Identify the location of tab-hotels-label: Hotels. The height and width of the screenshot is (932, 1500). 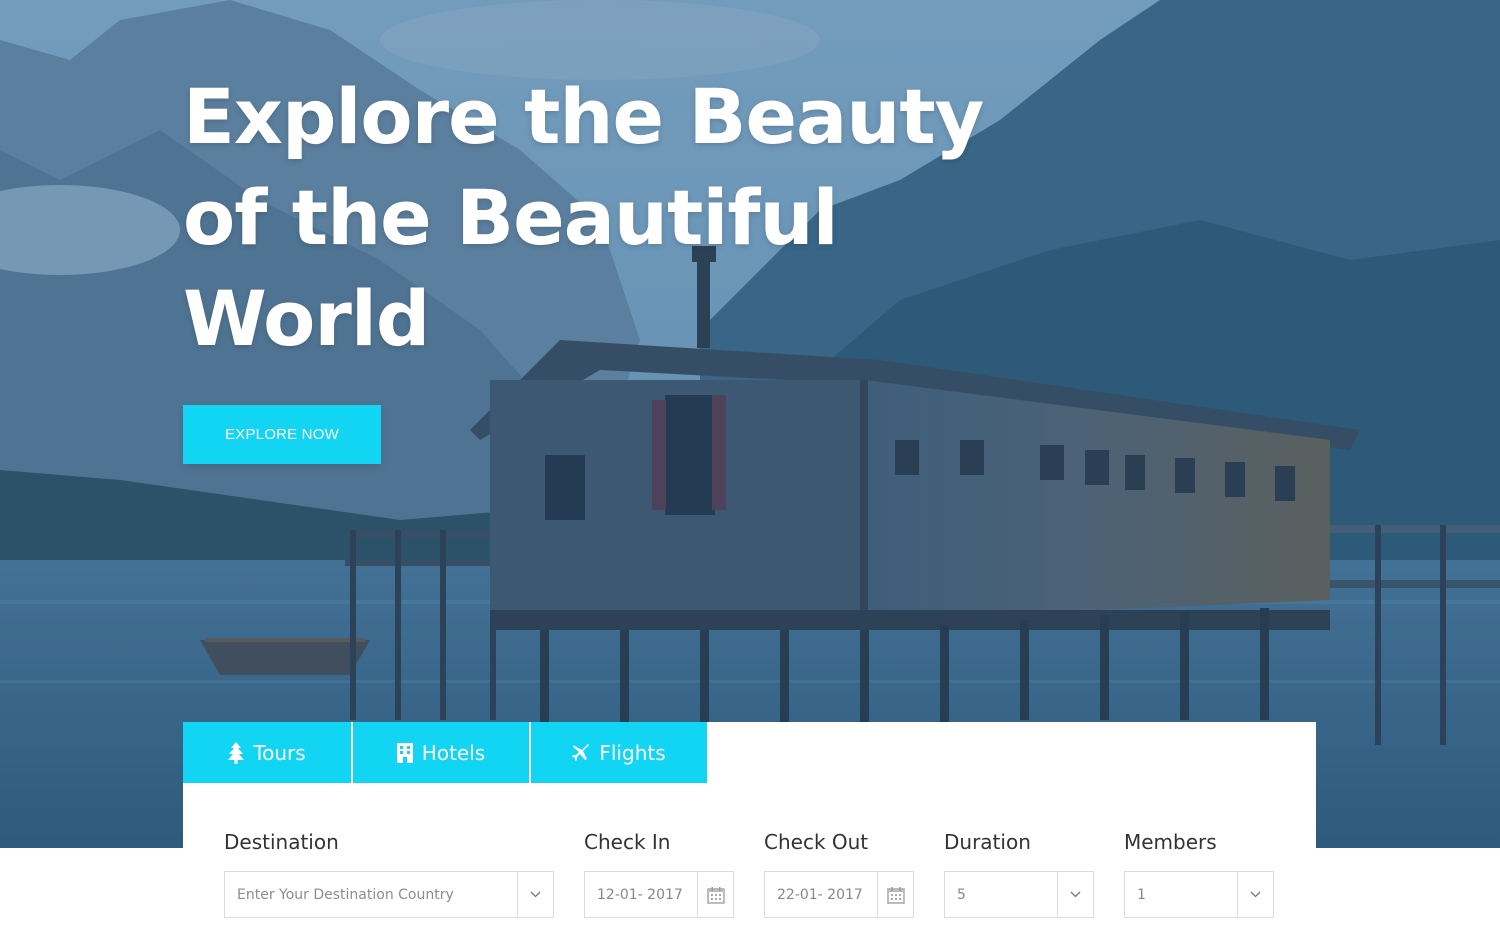
(453, 752).